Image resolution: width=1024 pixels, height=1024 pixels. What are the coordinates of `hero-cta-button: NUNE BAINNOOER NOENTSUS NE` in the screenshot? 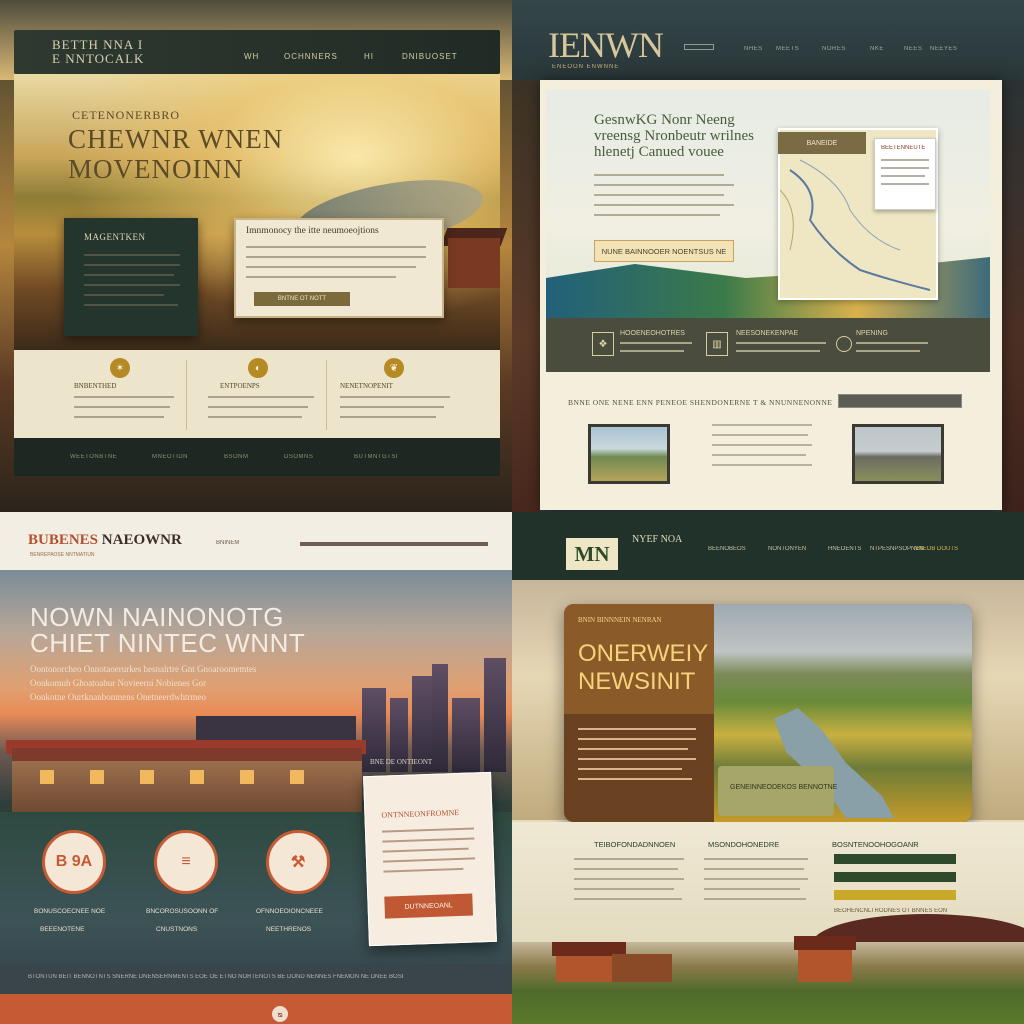 It's located at (664, 251).